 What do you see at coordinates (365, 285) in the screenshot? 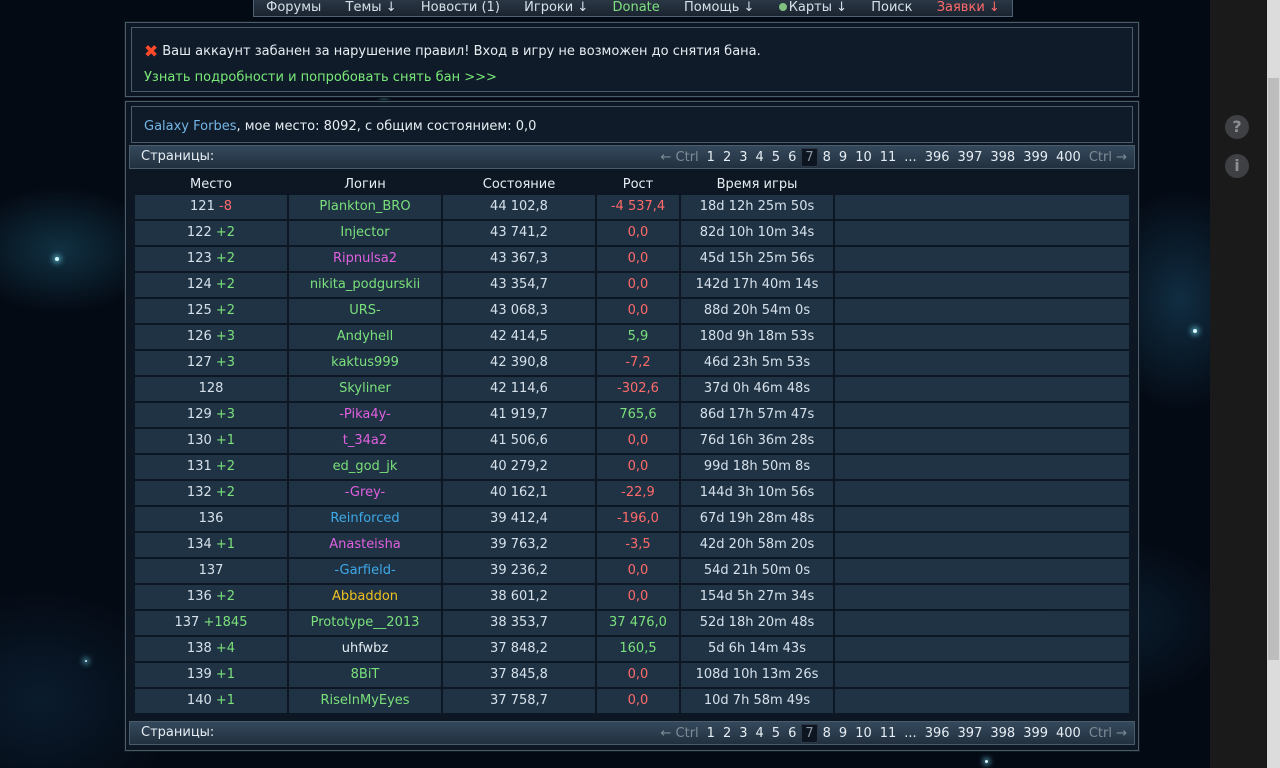
I see `cell-login: nikita_podgurskii` at bounding box center [365, 285].